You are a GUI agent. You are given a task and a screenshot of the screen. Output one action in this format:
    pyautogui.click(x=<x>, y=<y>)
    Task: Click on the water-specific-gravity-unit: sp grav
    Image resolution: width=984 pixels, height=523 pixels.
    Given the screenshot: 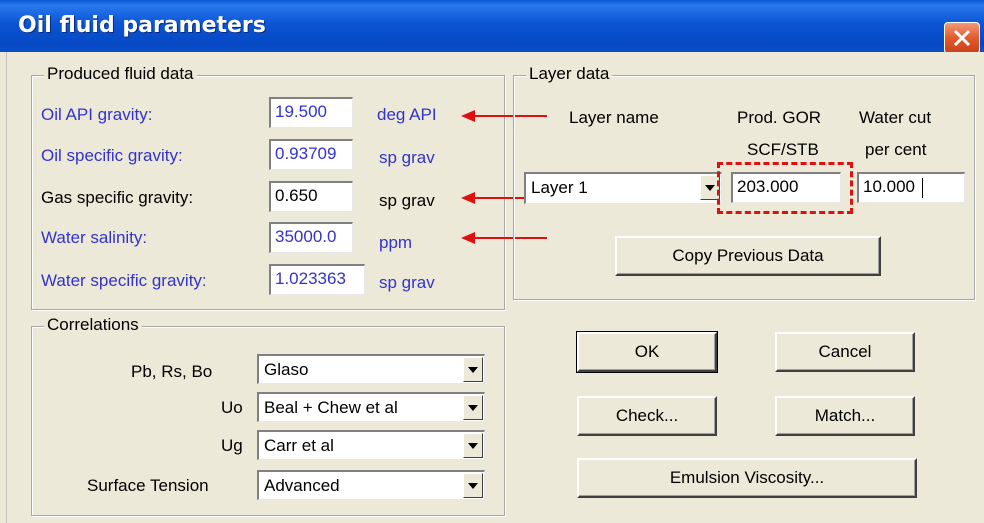 What is the action you would take?
    pyautogui.click(x=407, y=282)
    